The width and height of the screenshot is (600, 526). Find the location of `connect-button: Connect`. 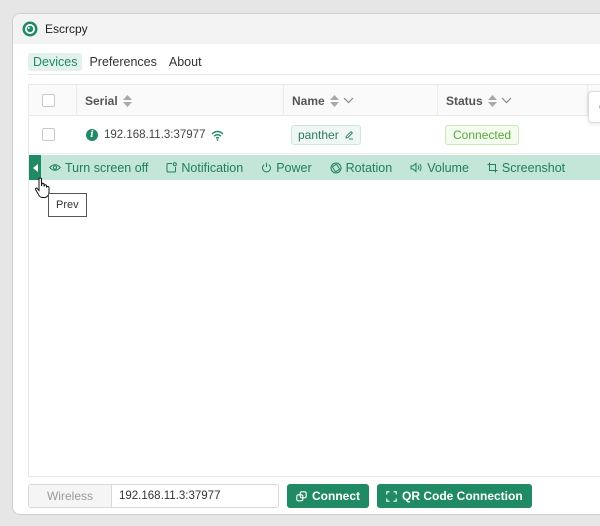

connect-button: Connect is located at coordinates (328, 496).